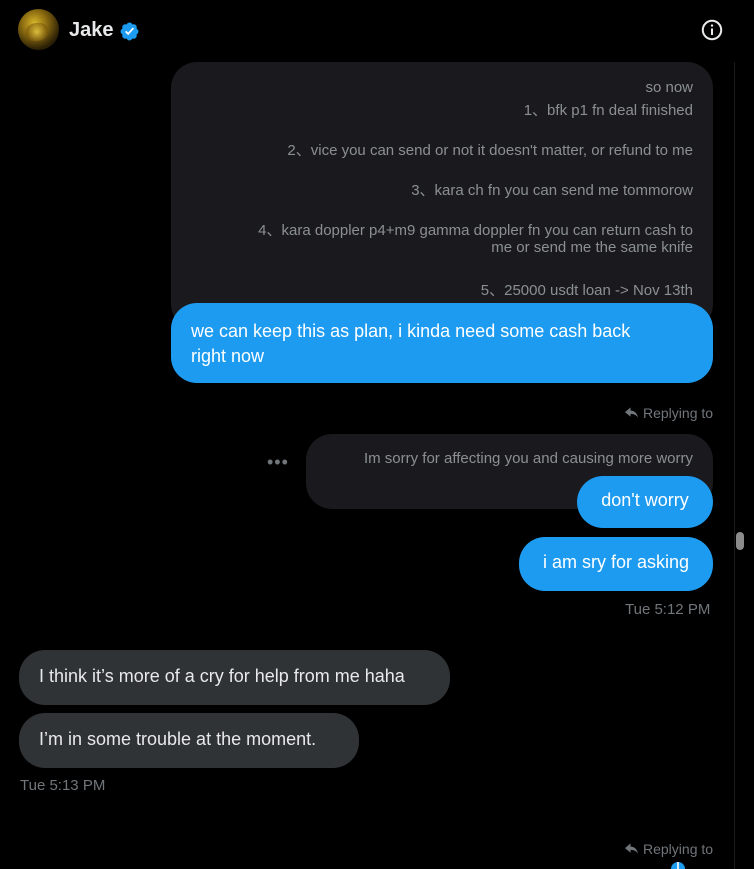  What do you see at coordinates (228, 356) in the screenshot?
I see `message-text: right now` at bounding box center [228, 356].